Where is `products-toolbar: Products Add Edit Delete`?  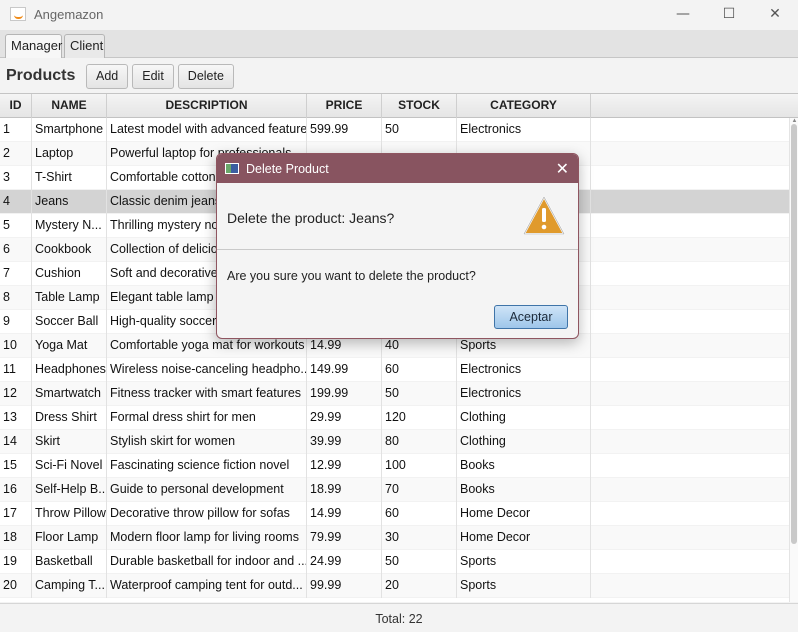 products-toolbar: Products Add Edit Delete is located at coordinates (399, 76).